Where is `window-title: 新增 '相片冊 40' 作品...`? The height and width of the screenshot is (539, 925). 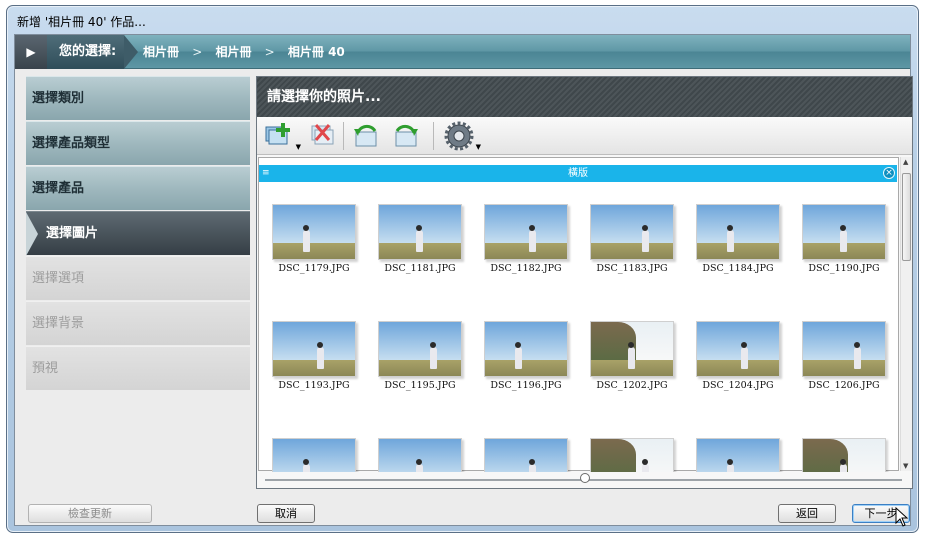
window-title: 新增 '相片冊 40' 作品... is located at coordinates (81, 22).